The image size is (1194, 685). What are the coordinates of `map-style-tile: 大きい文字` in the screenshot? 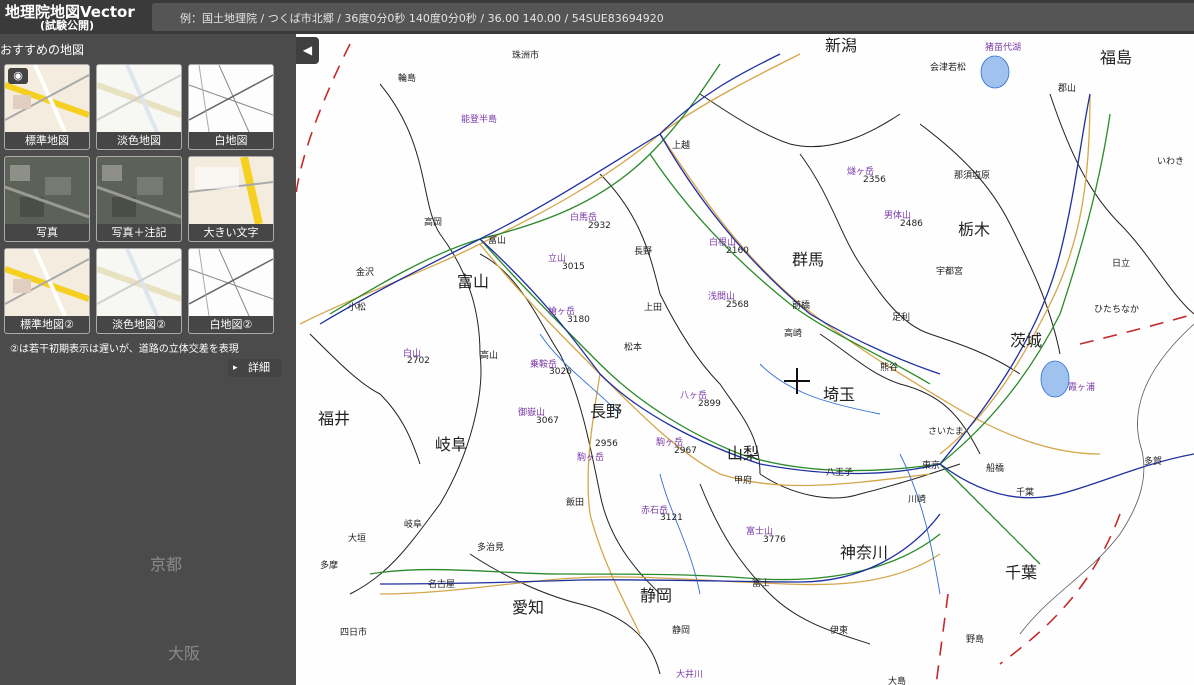 It's located at (231, 199).